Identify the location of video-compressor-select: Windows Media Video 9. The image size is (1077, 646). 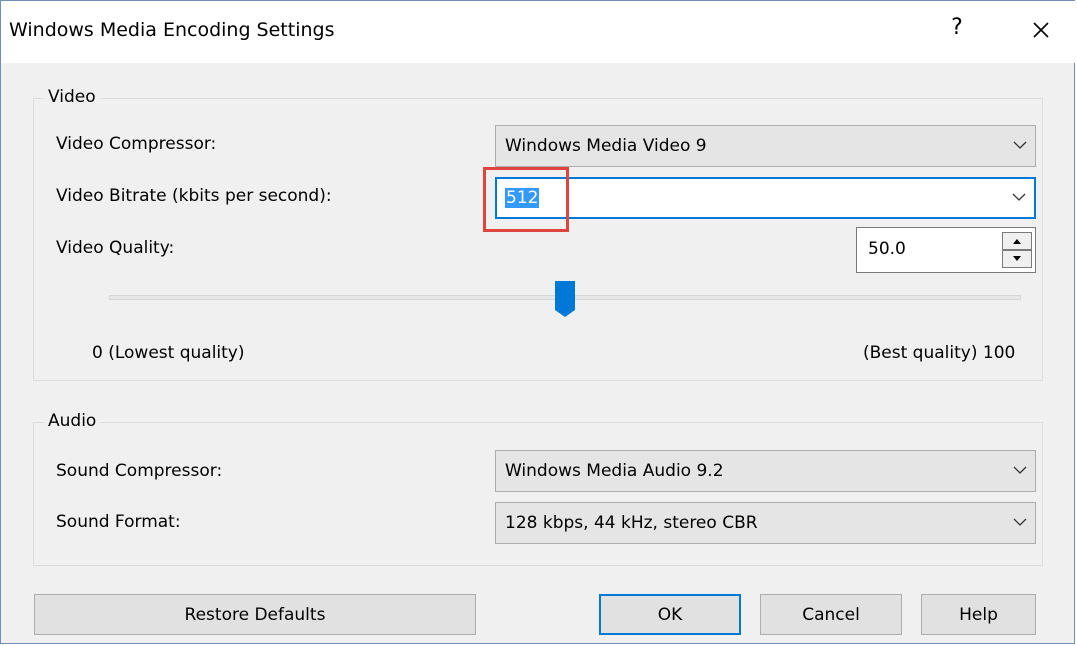
(765, 146).